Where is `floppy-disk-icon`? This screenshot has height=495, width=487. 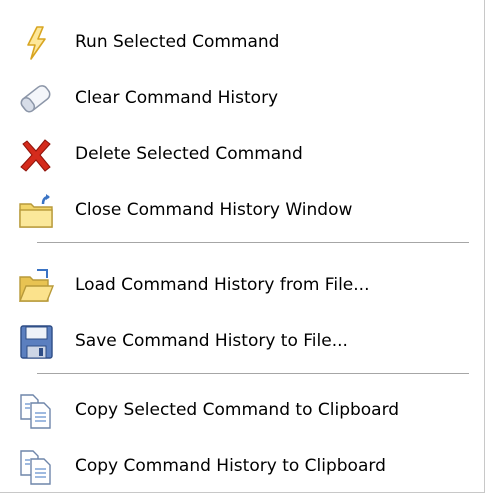
floppy-disk-icon is located at coordinates (36, 342).